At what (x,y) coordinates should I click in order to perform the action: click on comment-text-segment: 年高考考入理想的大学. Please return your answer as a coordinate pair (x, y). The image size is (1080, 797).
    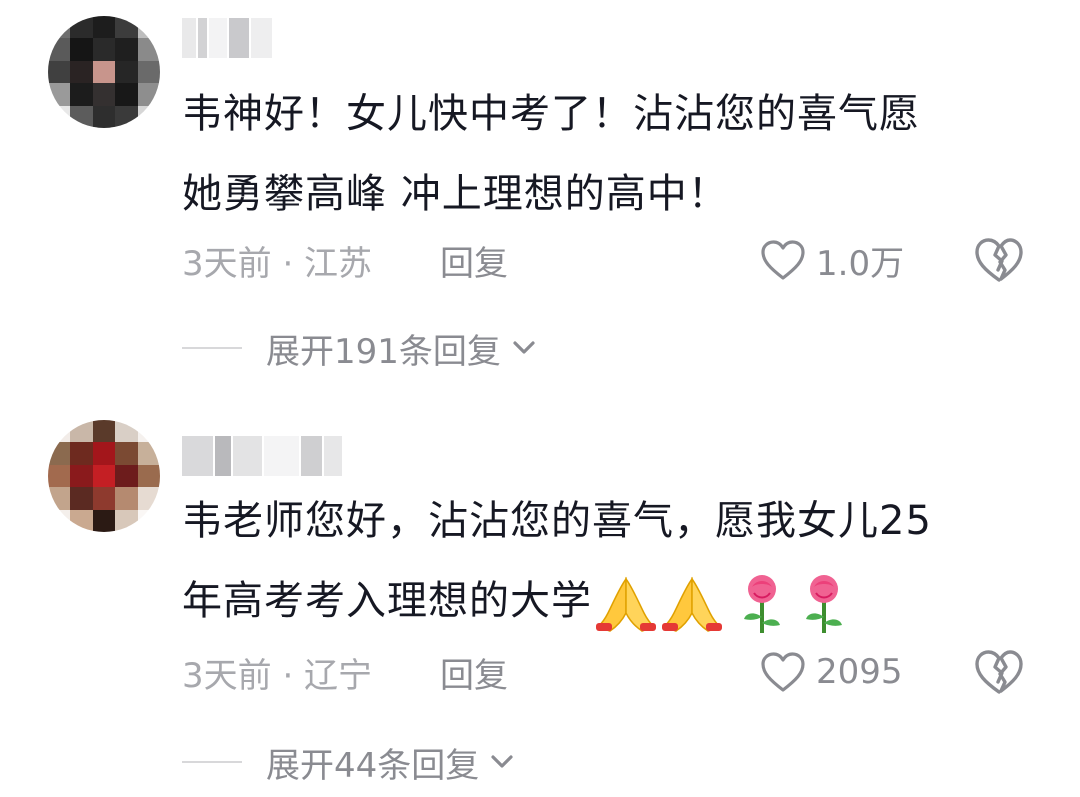
    Looking at the image, I should click on (387, 601).